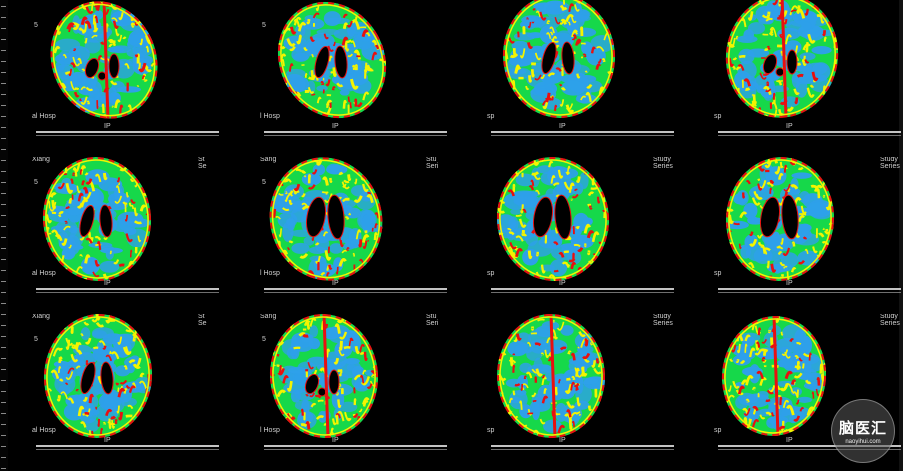 This screenshot has width=903, height=471. What do you see at coordinates (863, 442) in the screenshot?
I see `watermark-url: naoyihui.com` at bounding box center [863, 442].